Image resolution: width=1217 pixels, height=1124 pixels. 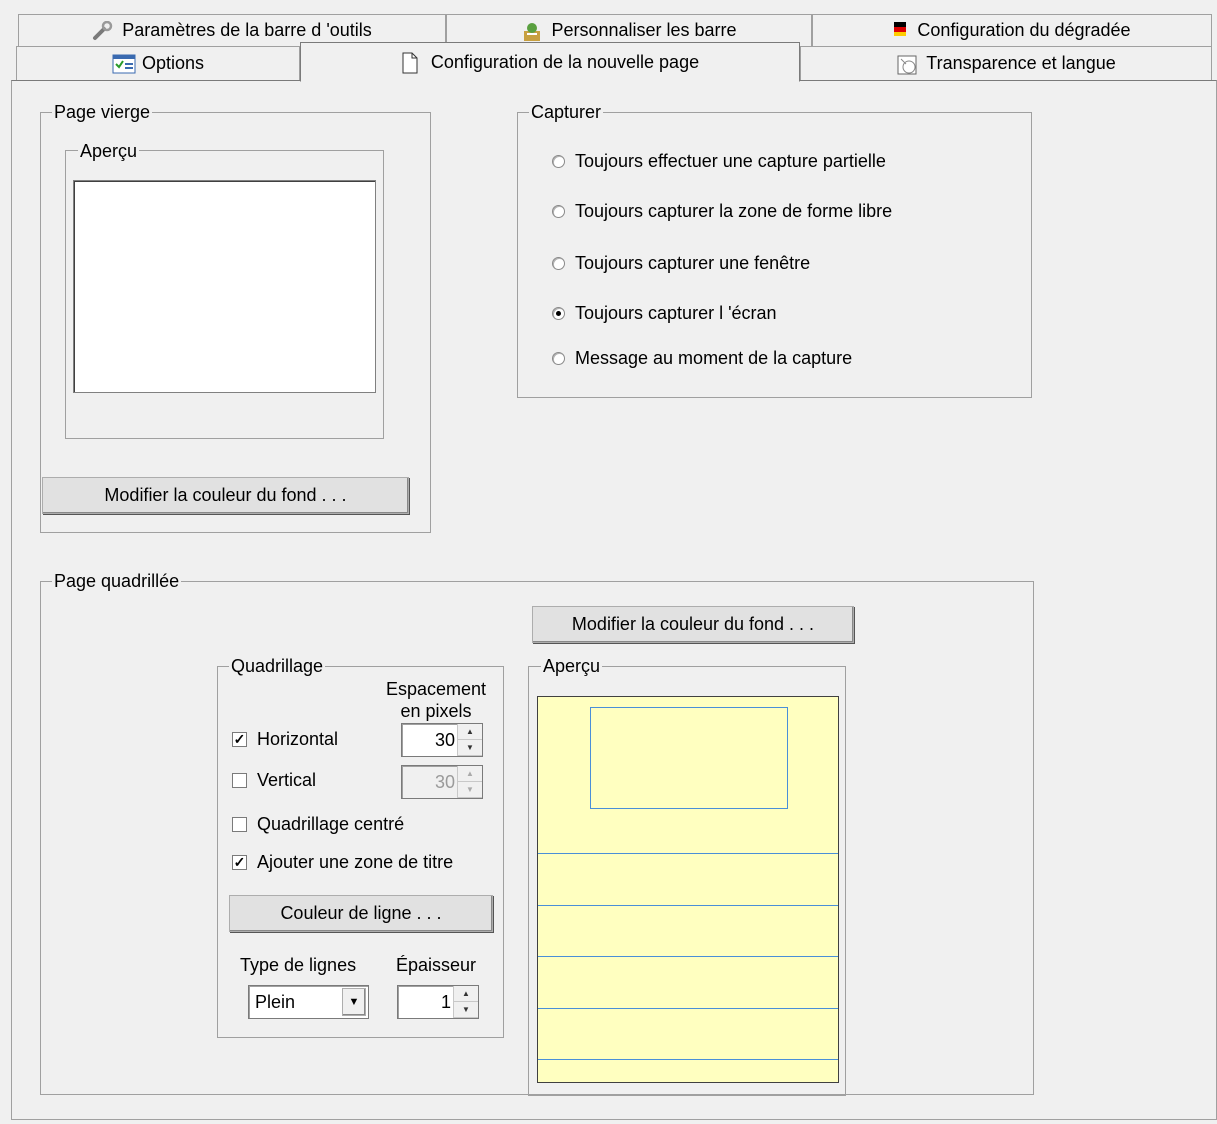 I want to click on horizontal-spacing-stepper: 30 ▲ ▼, so click(x=442, y=740).